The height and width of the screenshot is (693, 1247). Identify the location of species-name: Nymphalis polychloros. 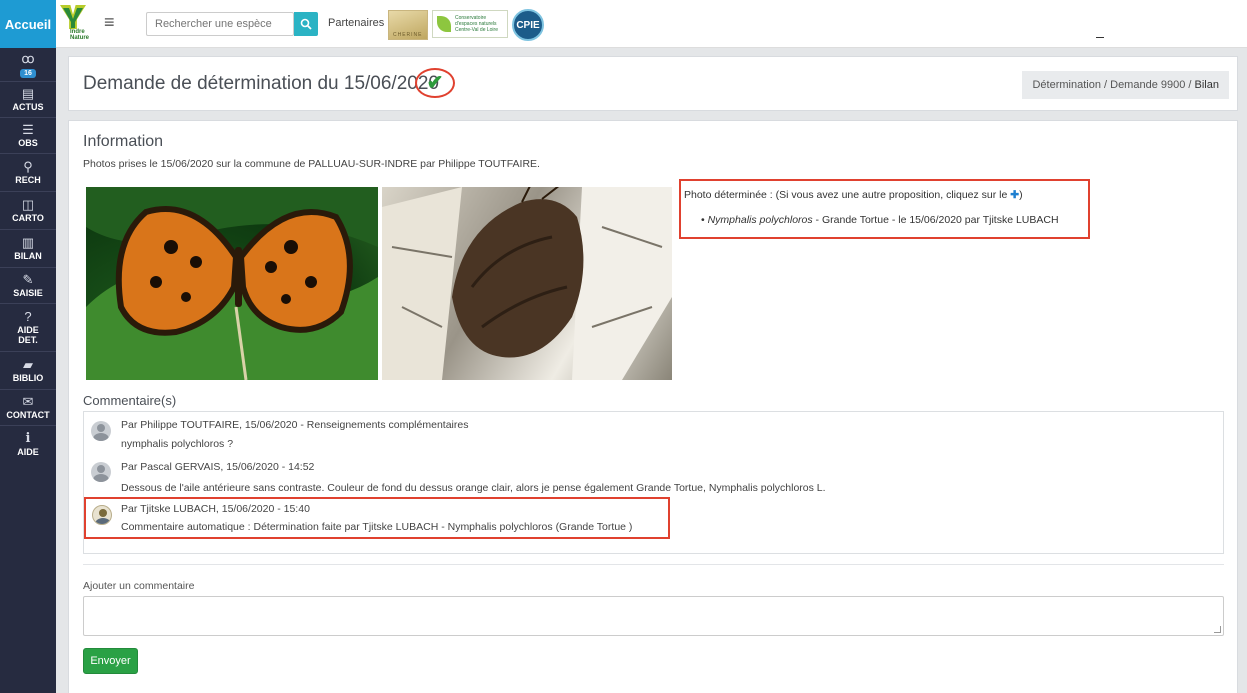
(760, 220).